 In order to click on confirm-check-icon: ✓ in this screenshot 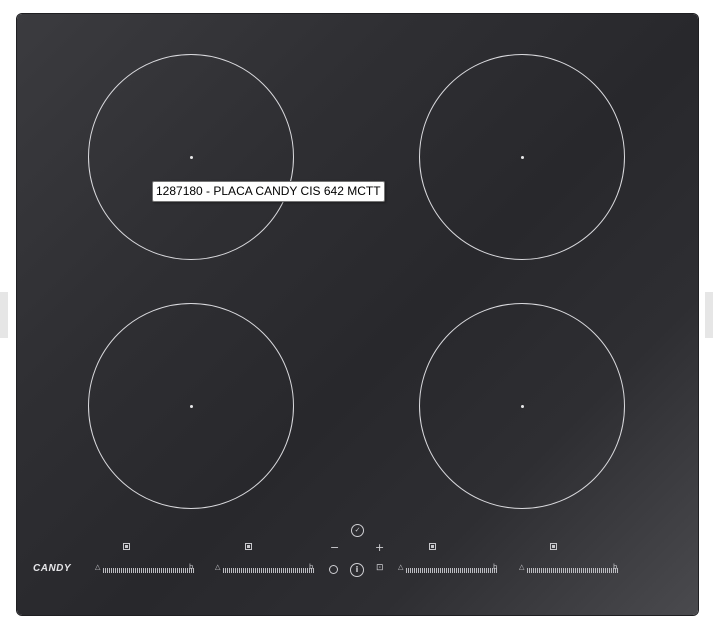, I will do `click(357, 530)`.